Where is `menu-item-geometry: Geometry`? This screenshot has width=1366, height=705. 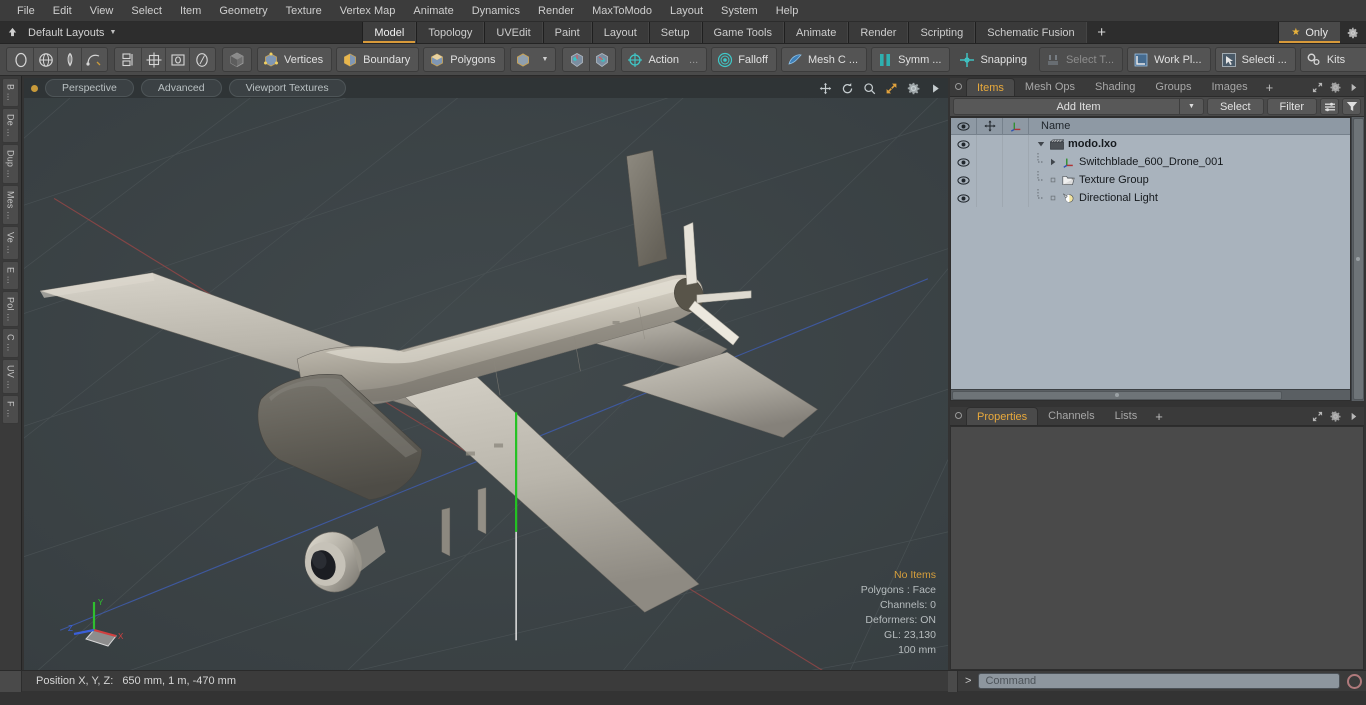 menu-item-geometry: Geometry is located at coordinates (243, 11).